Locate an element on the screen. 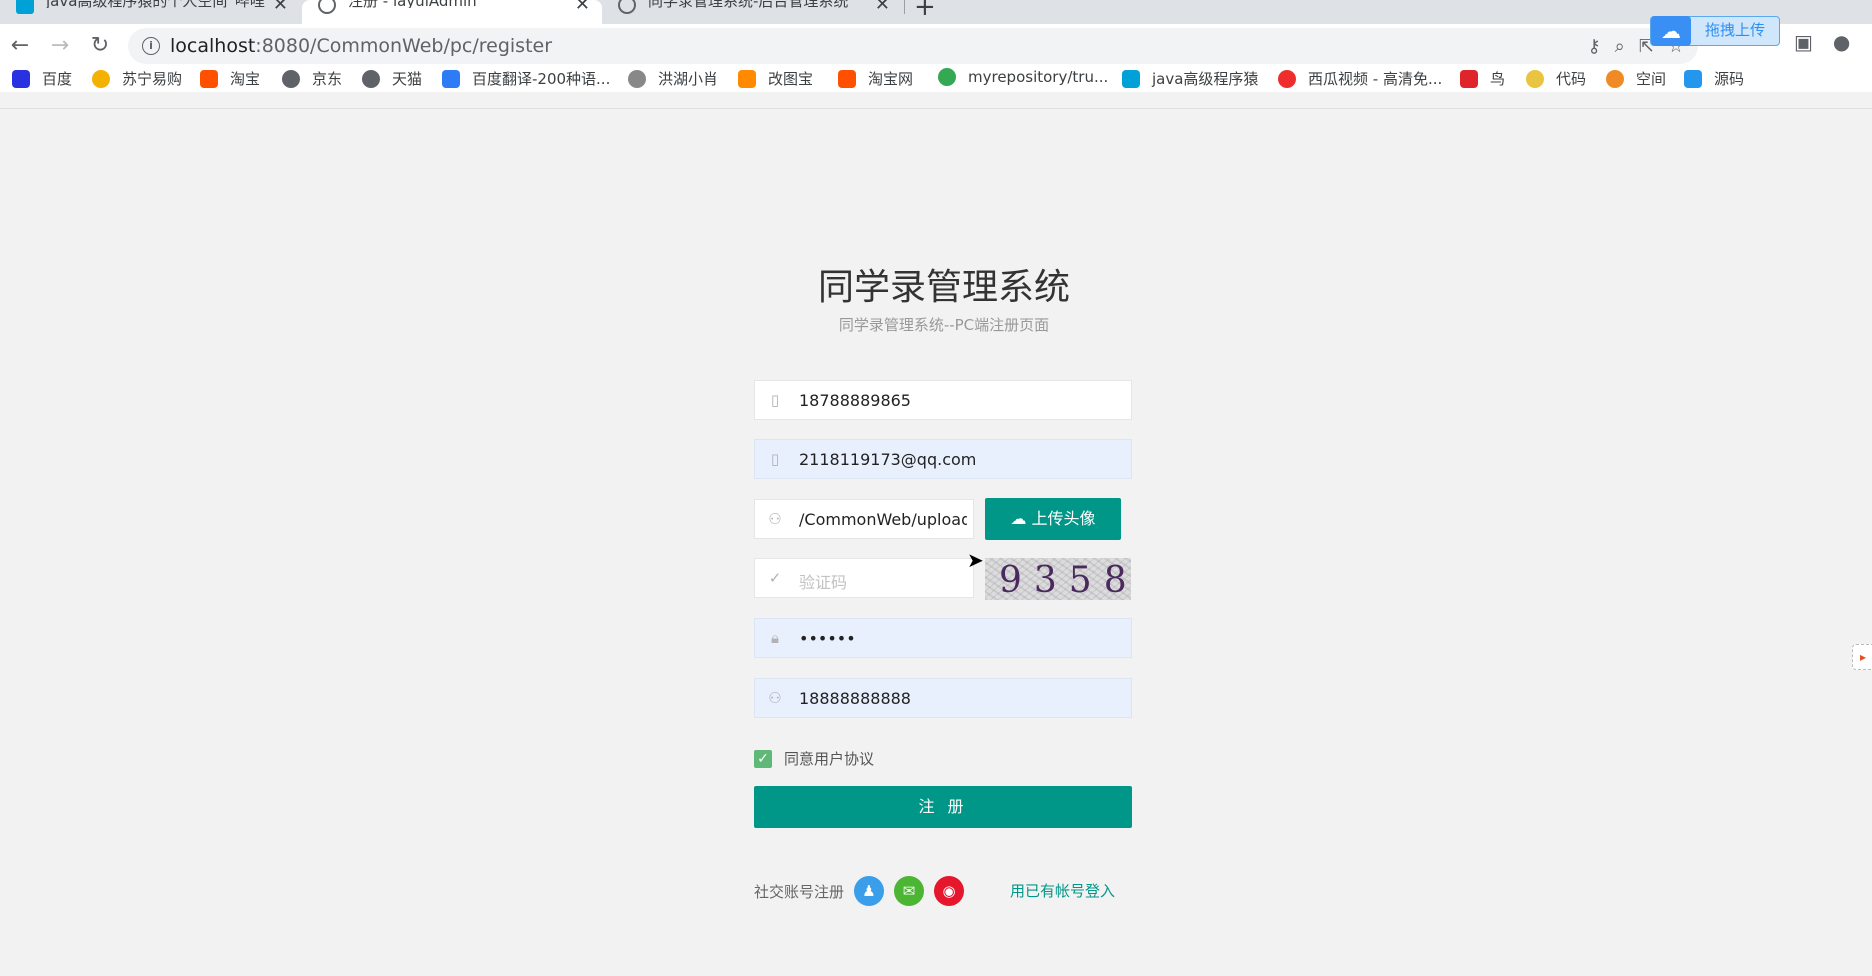 This screenshot has width=1872, height=976. back-icon: ← is located at coordinates (20, 46).